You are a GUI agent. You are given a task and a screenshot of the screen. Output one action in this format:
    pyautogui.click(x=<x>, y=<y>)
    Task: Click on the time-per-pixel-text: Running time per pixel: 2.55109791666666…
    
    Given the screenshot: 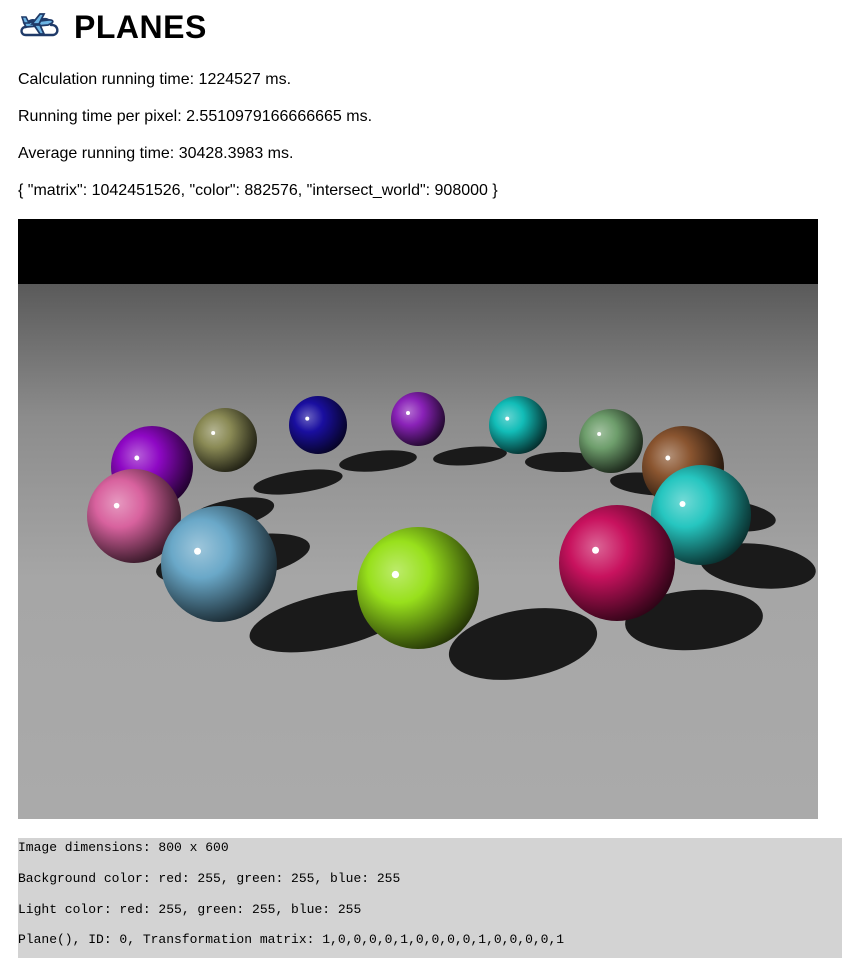 What is the action you would take?
    pyautogui.click(x=195, y=116)
    